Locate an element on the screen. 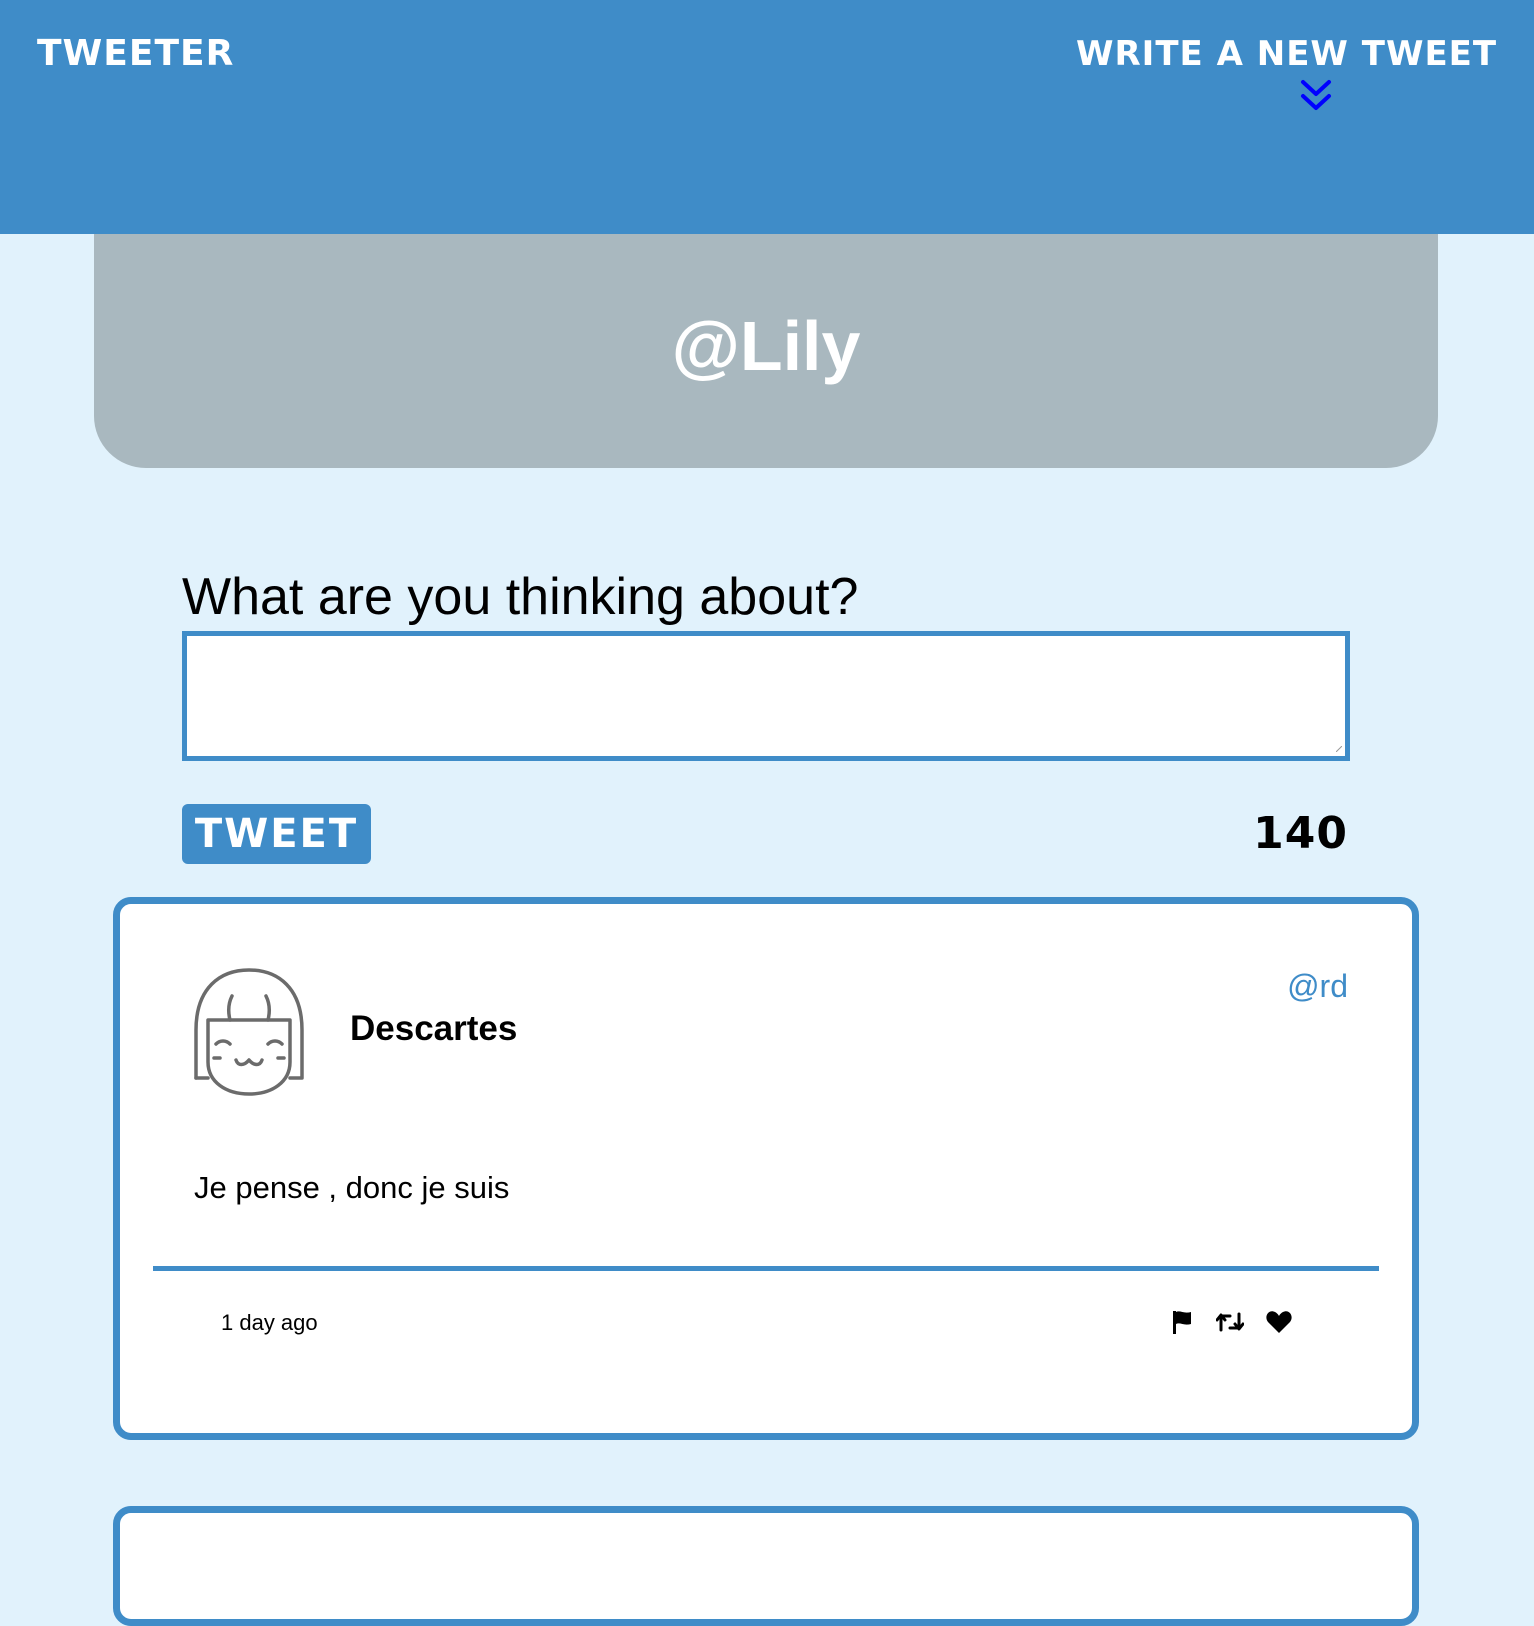 The height and width of the screenshot is (1626, 1534). tweet-submit-button: TWEET is located at coordinates (276, 834).